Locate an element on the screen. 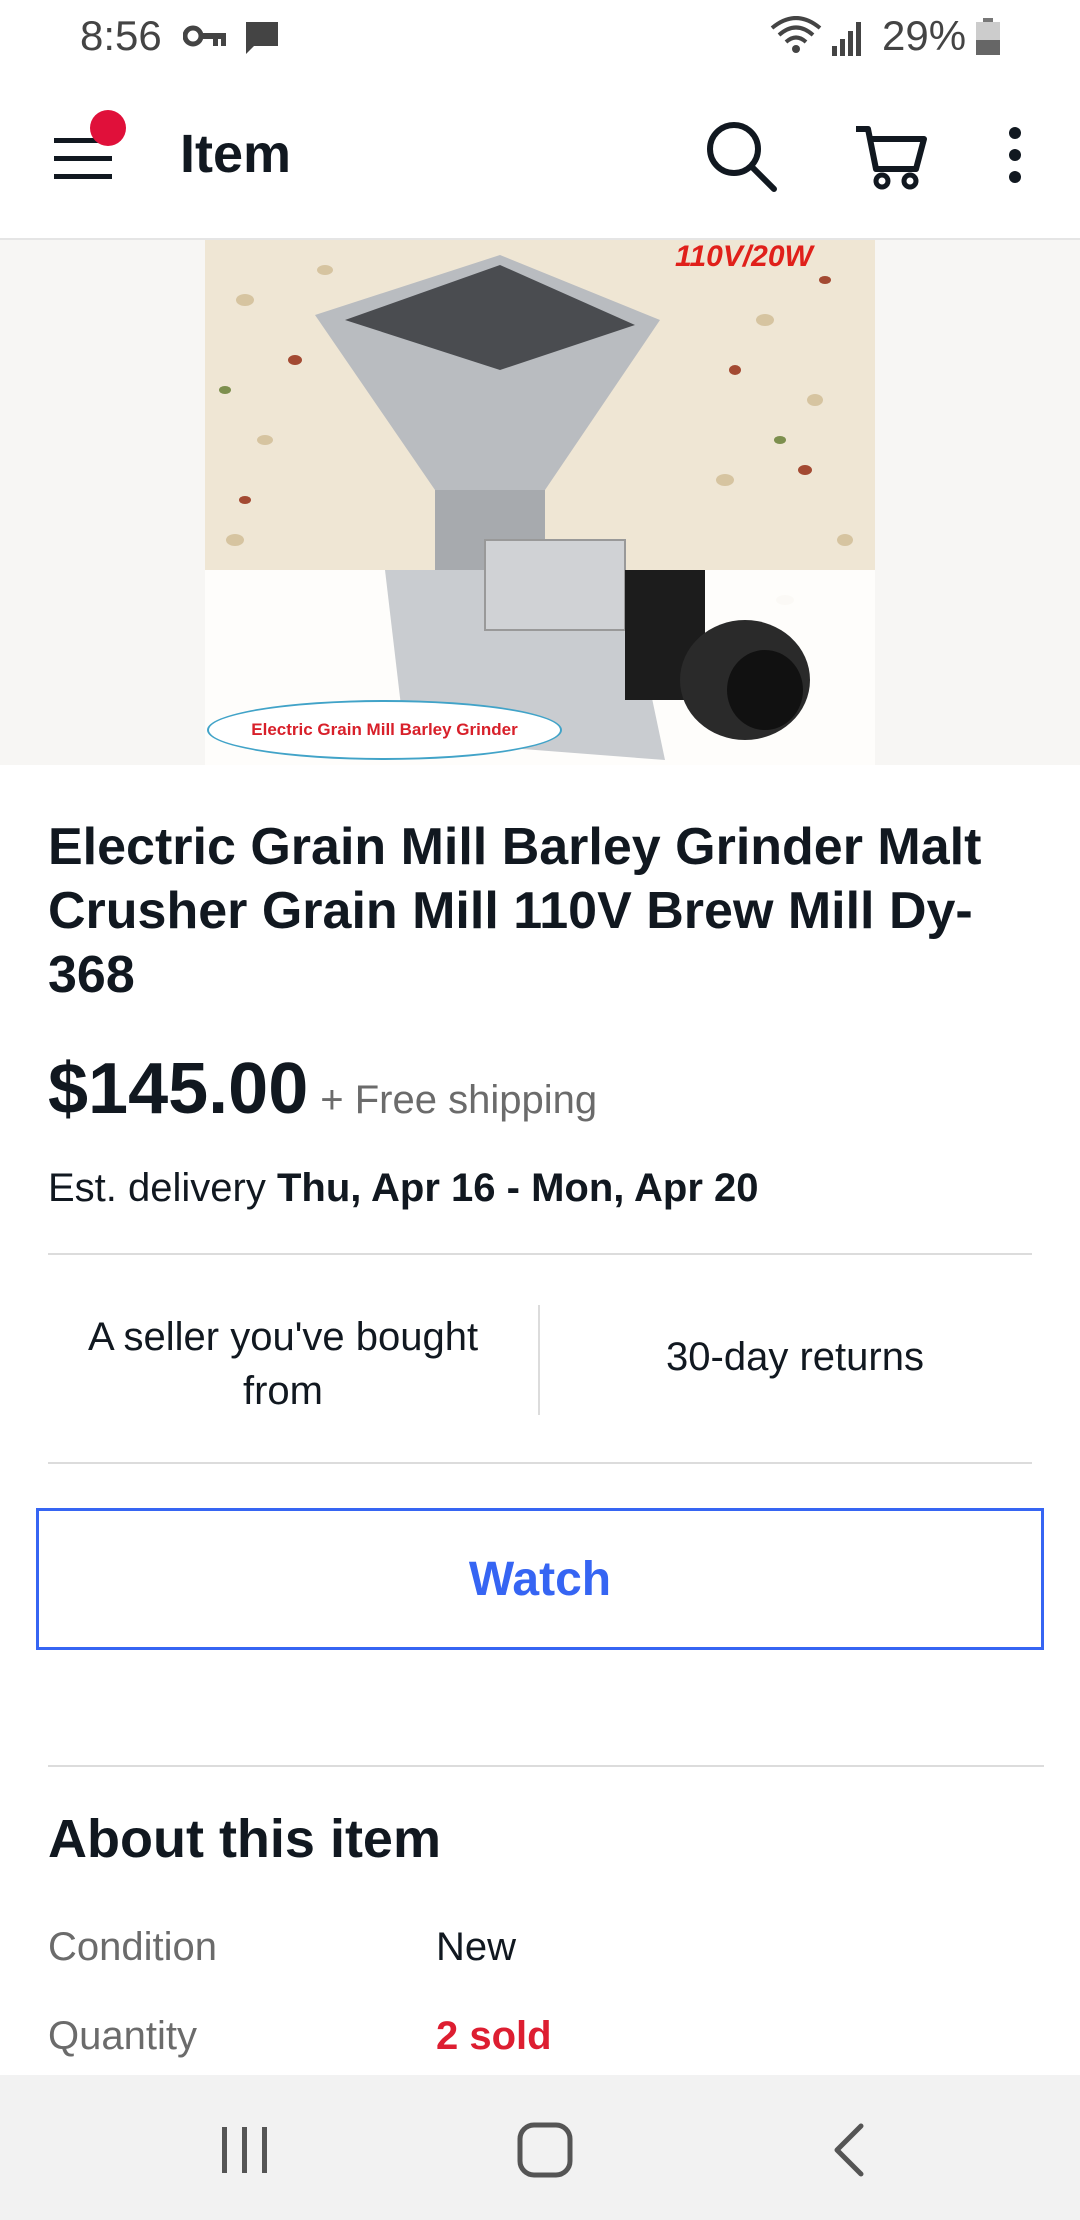 This screenshot has height=2220, width=1080. seller-history: A seller you've bought from is located at coordinates (283, 1364).